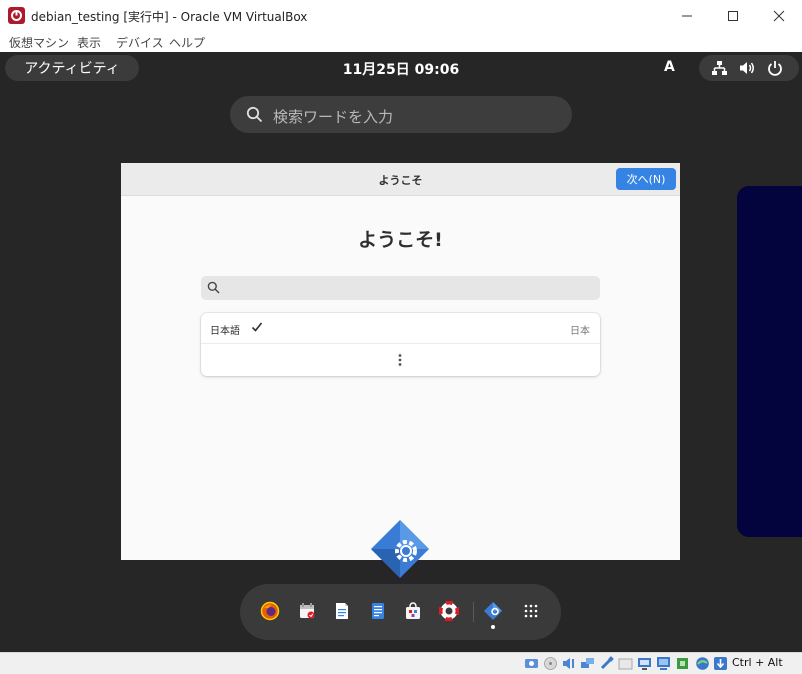 The height and width of the screenshot is (674, 802). I want to click on menu-view: 表示, so click(89, 42).